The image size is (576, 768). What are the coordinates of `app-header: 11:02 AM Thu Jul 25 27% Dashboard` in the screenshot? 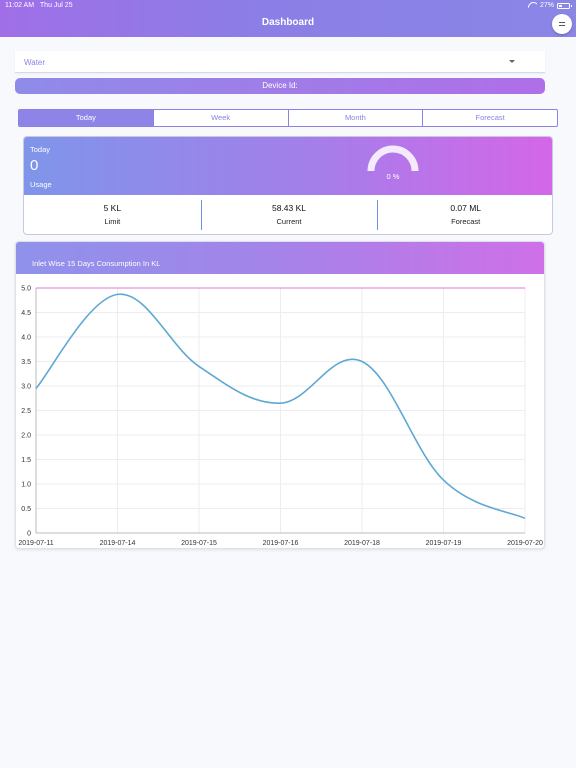 It's located at (288, 18).